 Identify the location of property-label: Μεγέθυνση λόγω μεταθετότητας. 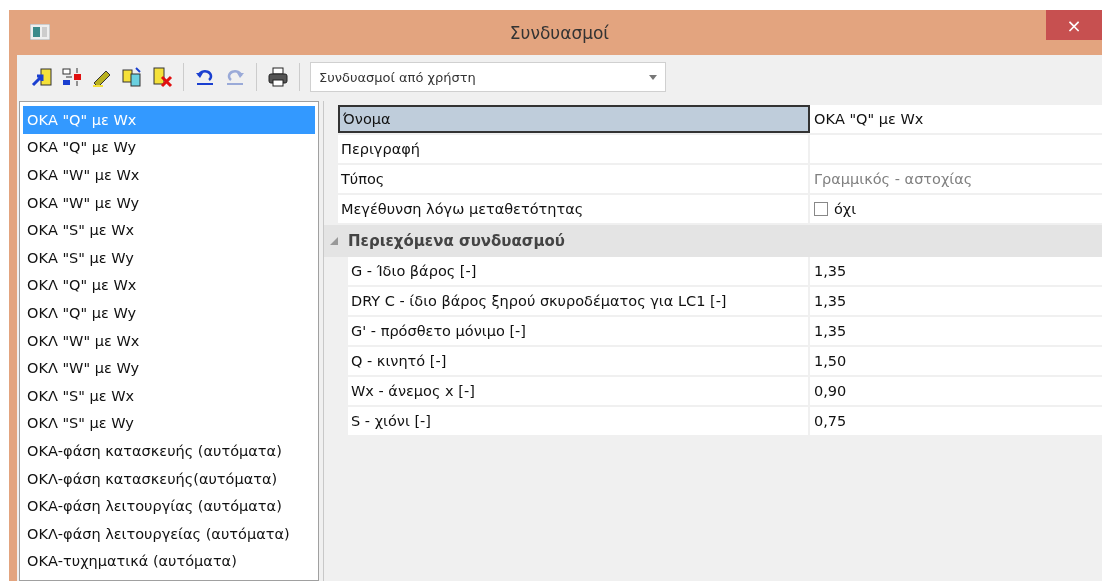
(574, 209).